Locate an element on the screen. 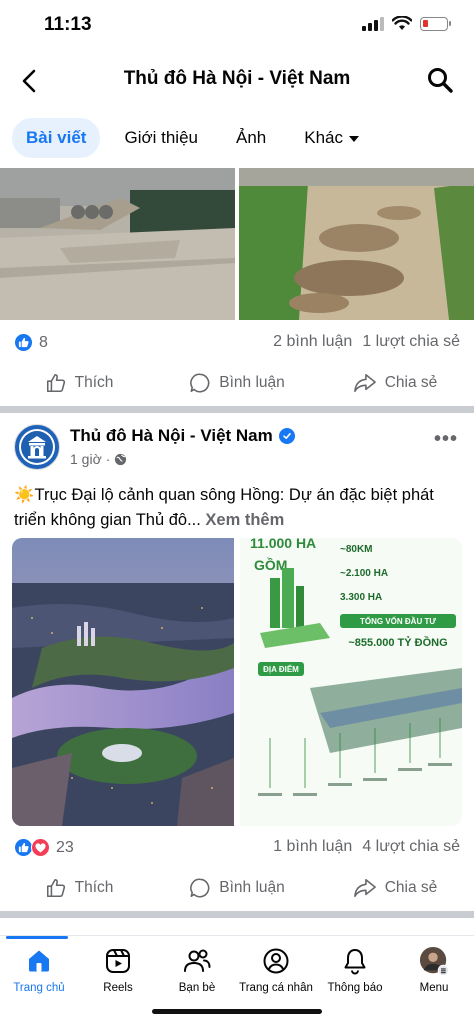 The image size is (474, 1024). post1-stats: 8 2 bình luận 1 lượt chia sẻ is located at coordinates (237, 344).